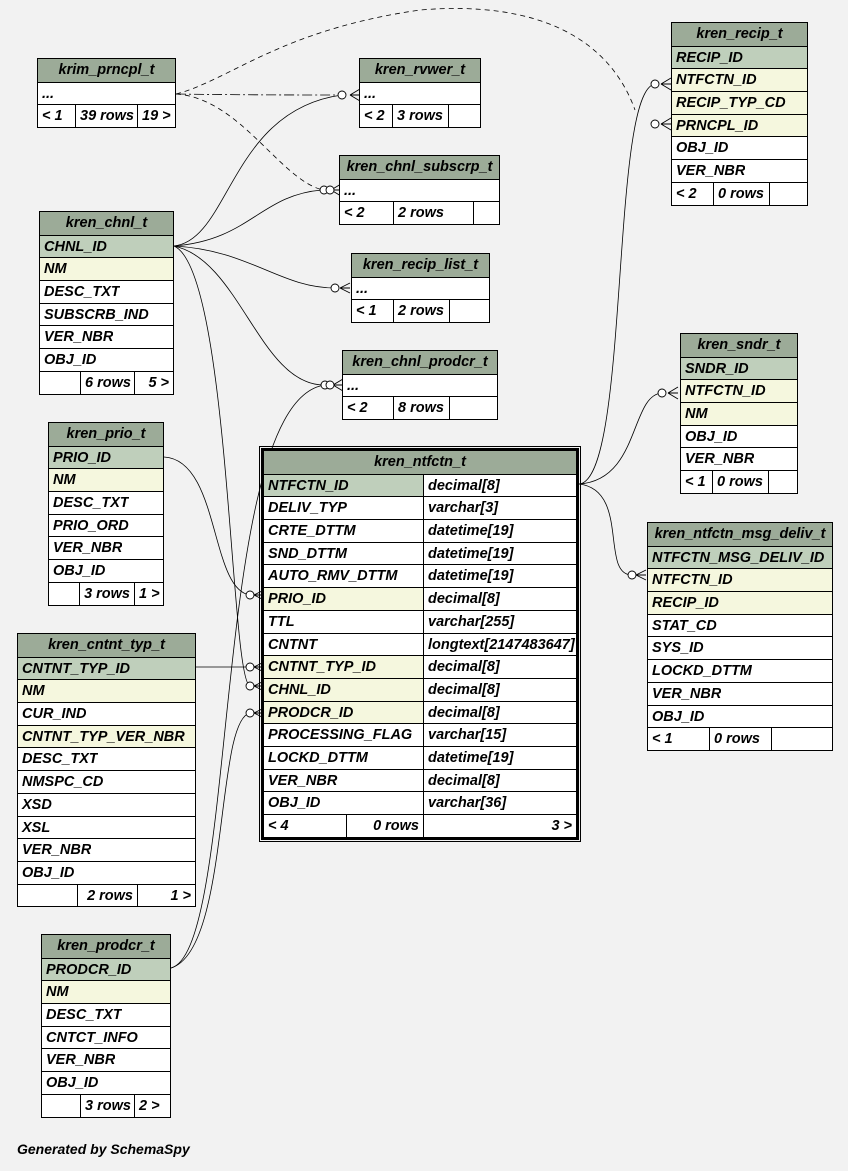 The image size is (848, 1171). Describe the element at coordinates (739, 57) in the screenshot. I see `table-row: RECIP_ID` at that location.